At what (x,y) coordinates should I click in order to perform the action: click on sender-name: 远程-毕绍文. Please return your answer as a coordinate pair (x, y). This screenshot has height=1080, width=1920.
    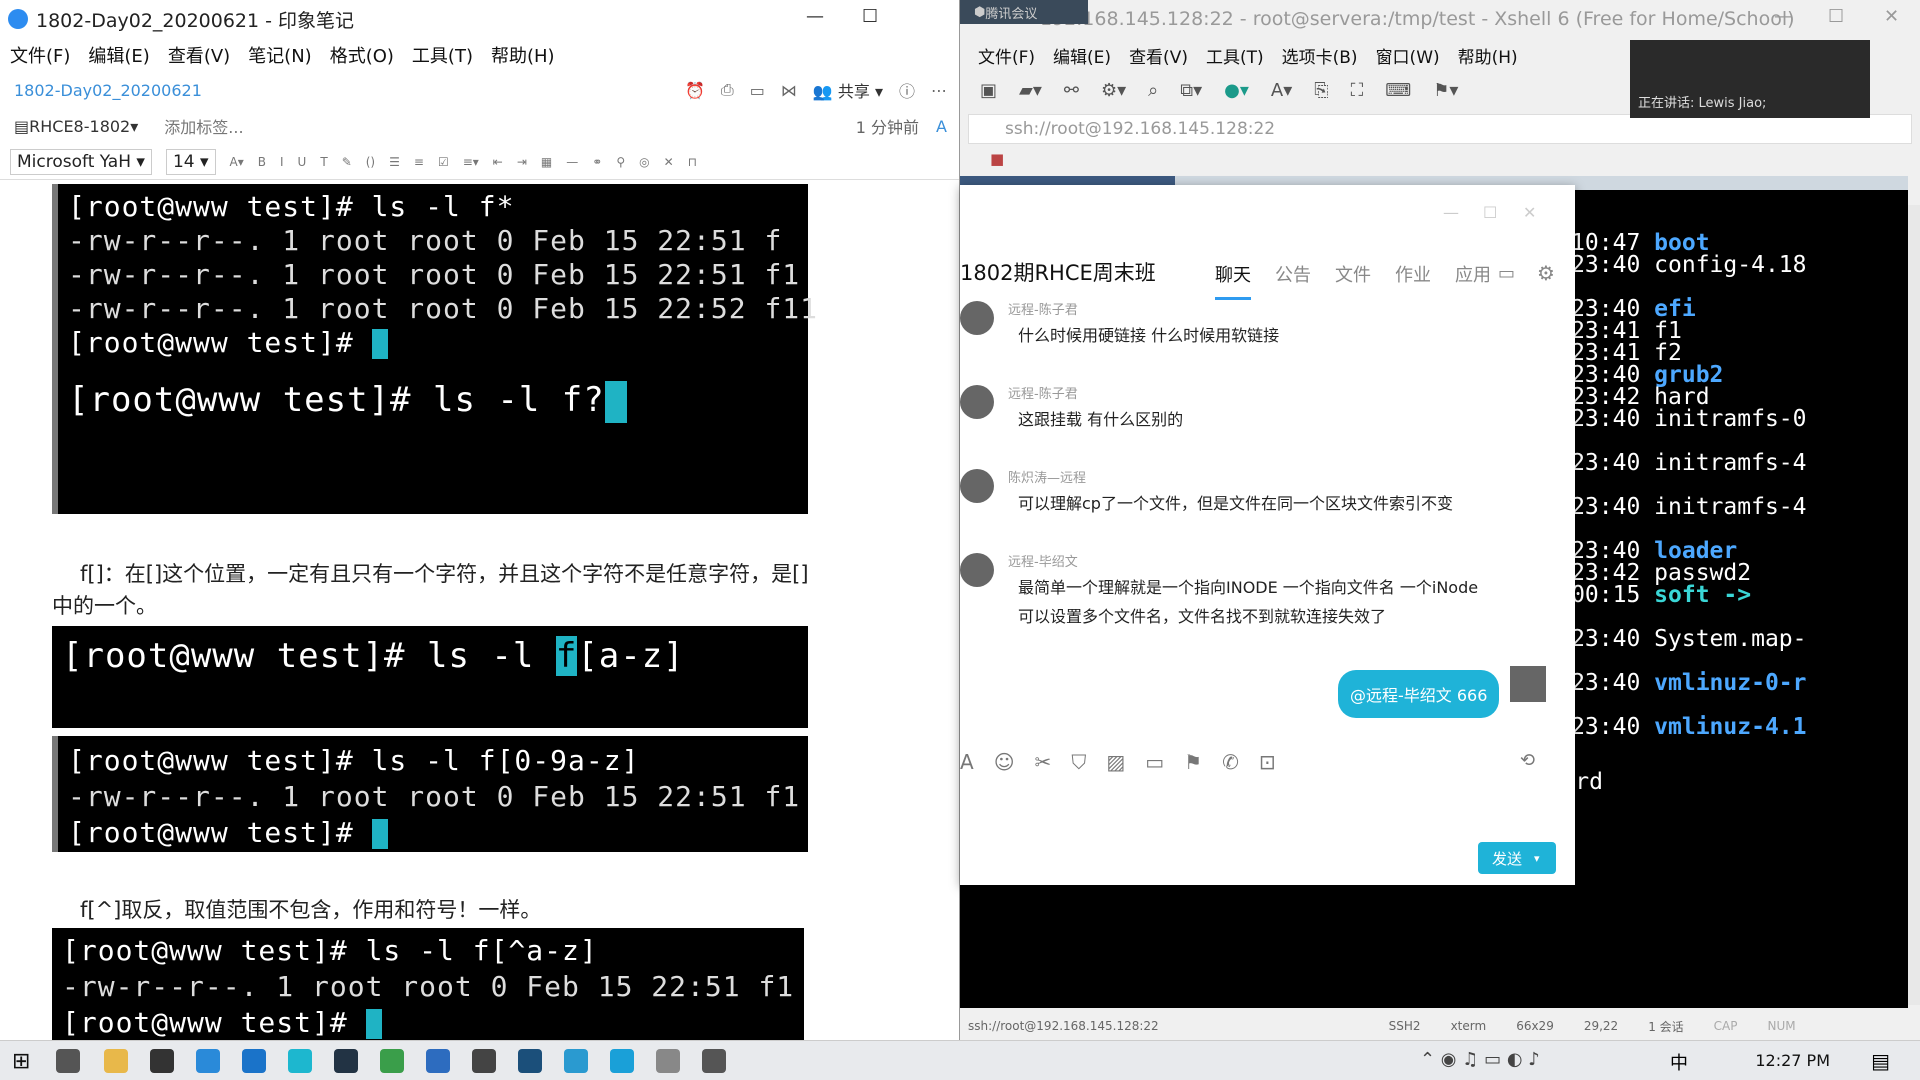
    Looking at the image, I should click on (1043, 560).